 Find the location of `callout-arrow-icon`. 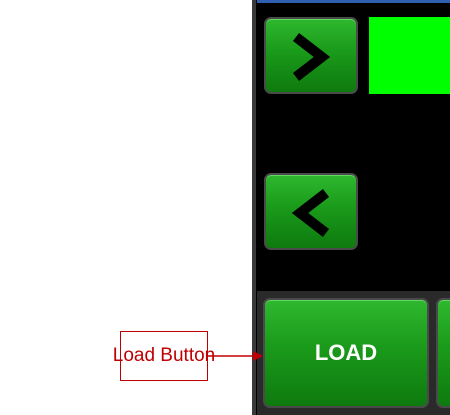

callout-arrow-icon is located at coordinates (235, 356).